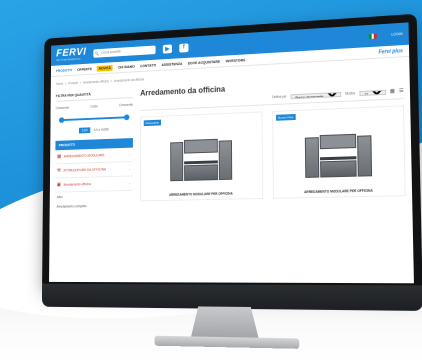  I want to click on price-label: Costo, so click(94, 106).